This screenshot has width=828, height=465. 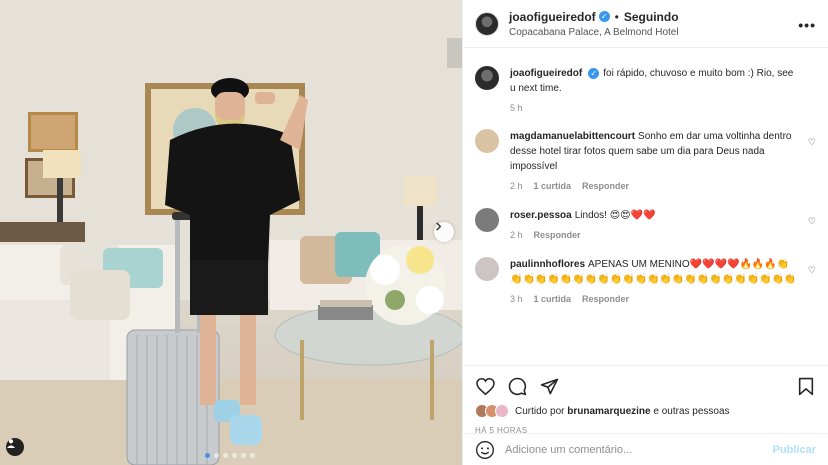 I want to click on comment-username: roser.pessoa, so click(x=541, y=215).